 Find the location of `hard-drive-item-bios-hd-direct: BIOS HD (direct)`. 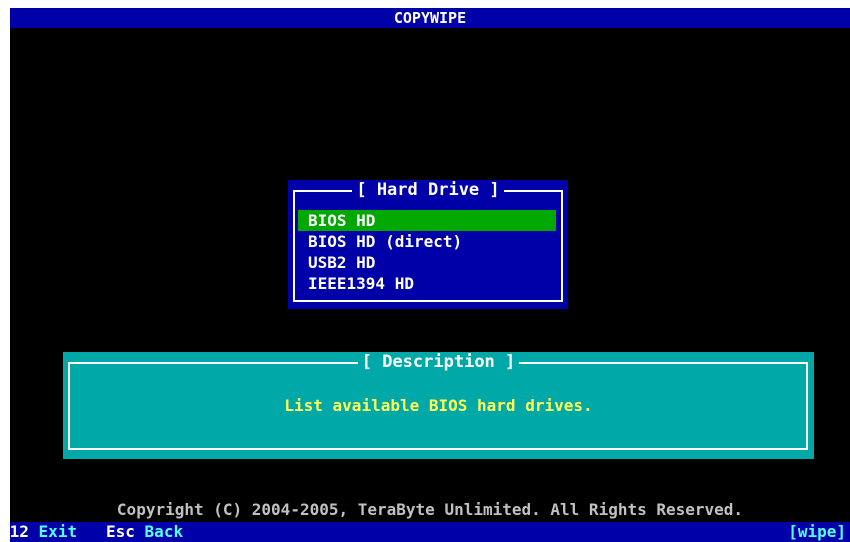

hard-drive-item-bios-hd-direct: BIOS HD (direct) is located at coordinates (427, 241).